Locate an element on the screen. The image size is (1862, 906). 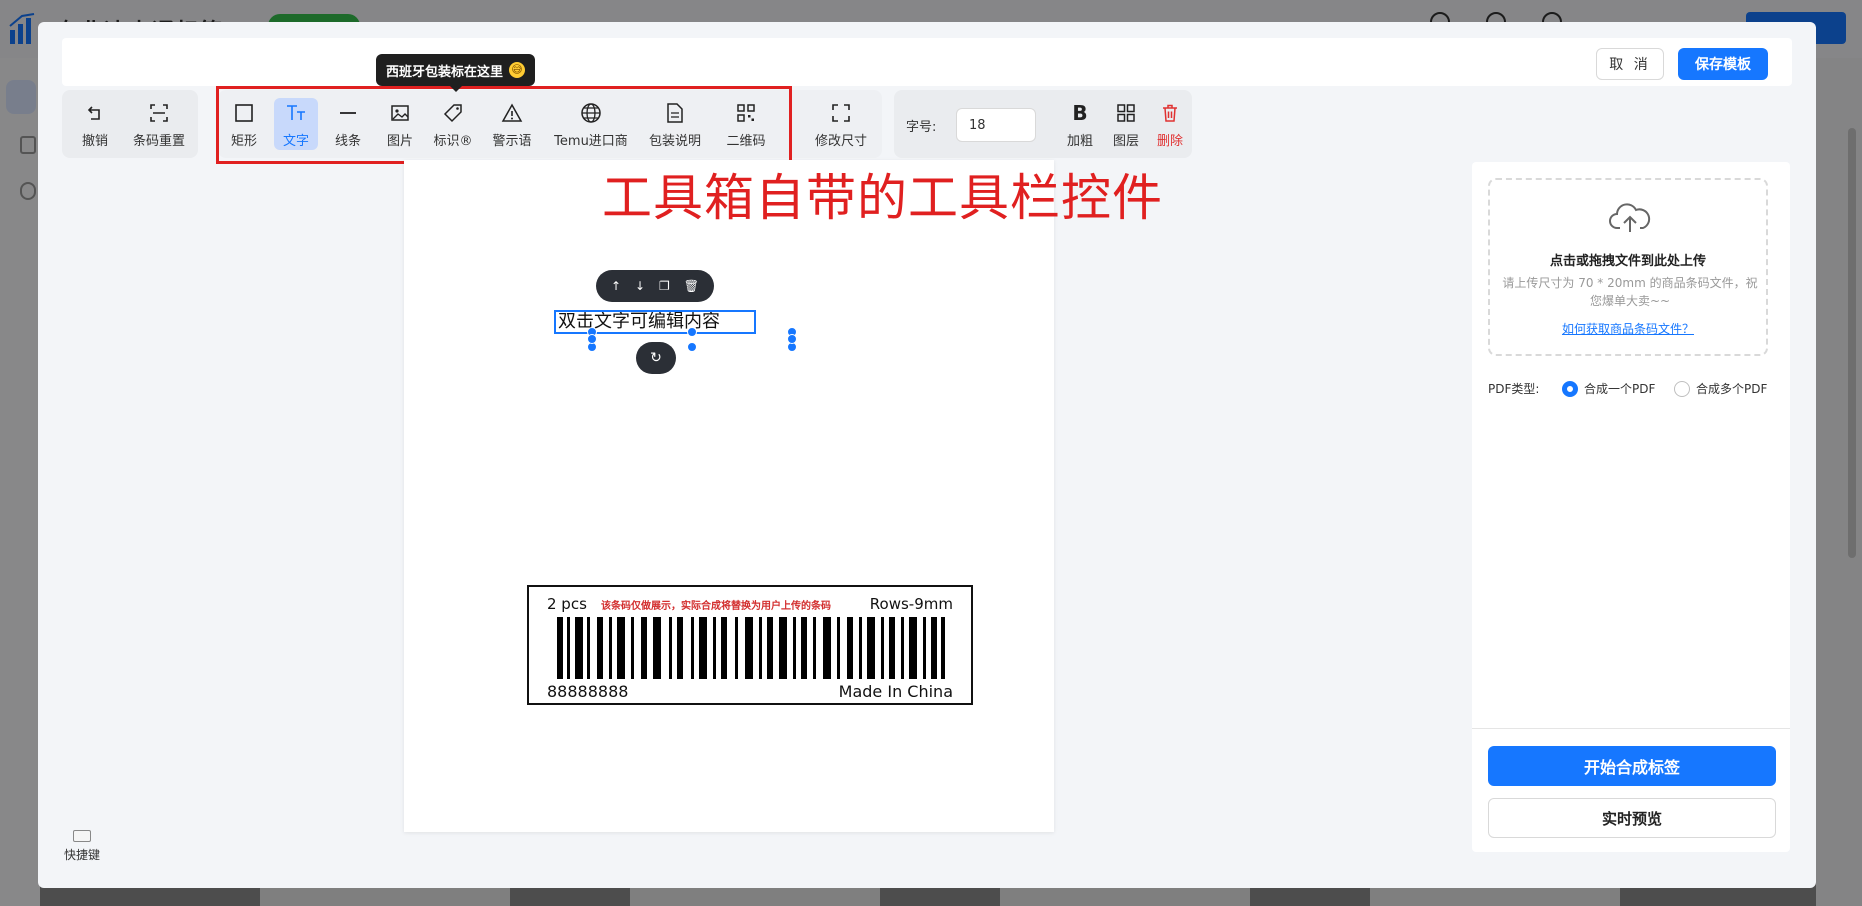
layers-icon is located at coordinates (1126, 113).